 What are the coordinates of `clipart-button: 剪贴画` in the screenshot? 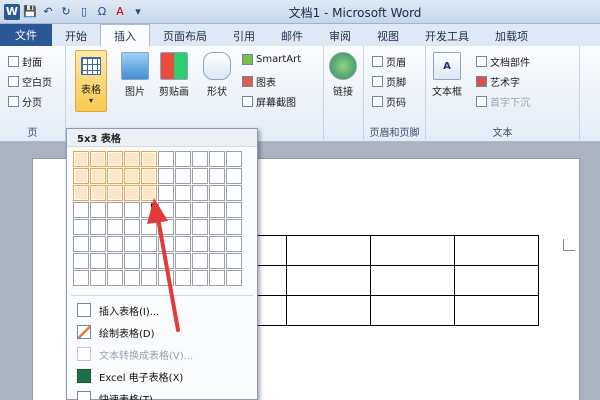 It's located at (174, 75).